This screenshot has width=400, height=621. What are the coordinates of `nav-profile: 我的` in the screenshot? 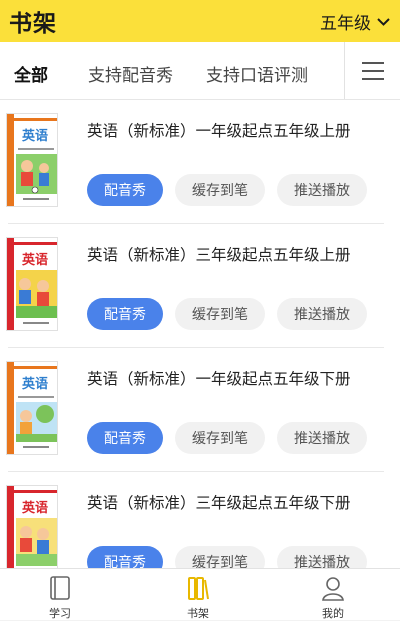 It's located at (333, 596).